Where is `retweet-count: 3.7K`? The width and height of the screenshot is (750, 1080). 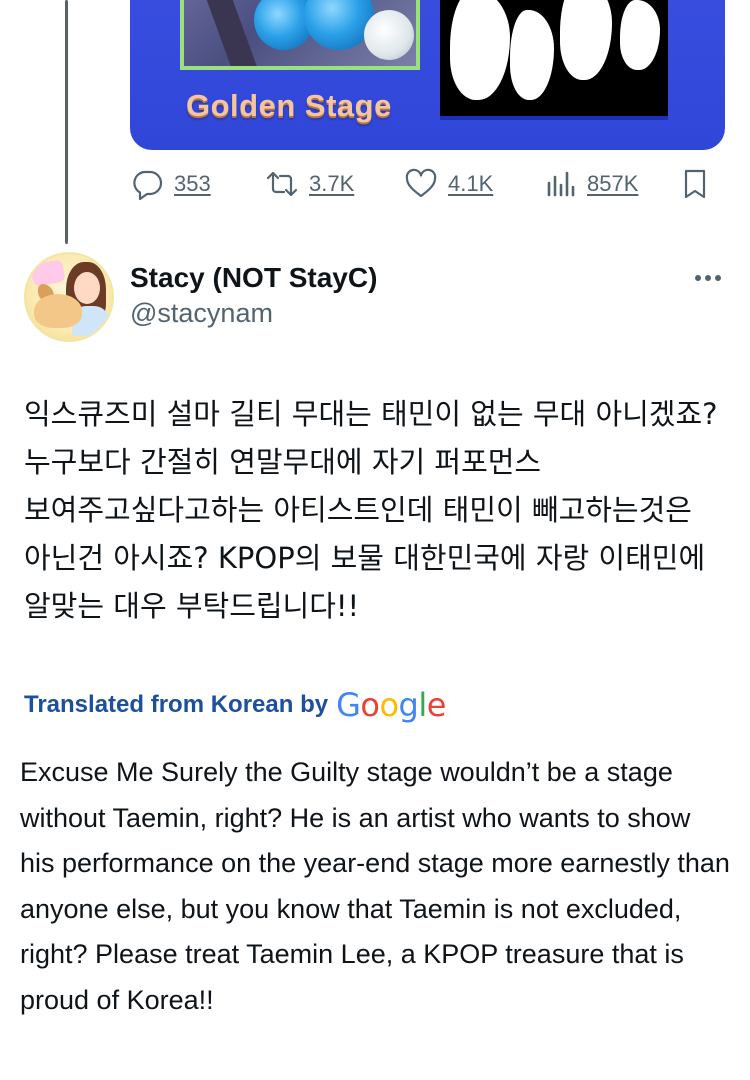 retweet-count: 3.7K is located at coordinates (332, 183).